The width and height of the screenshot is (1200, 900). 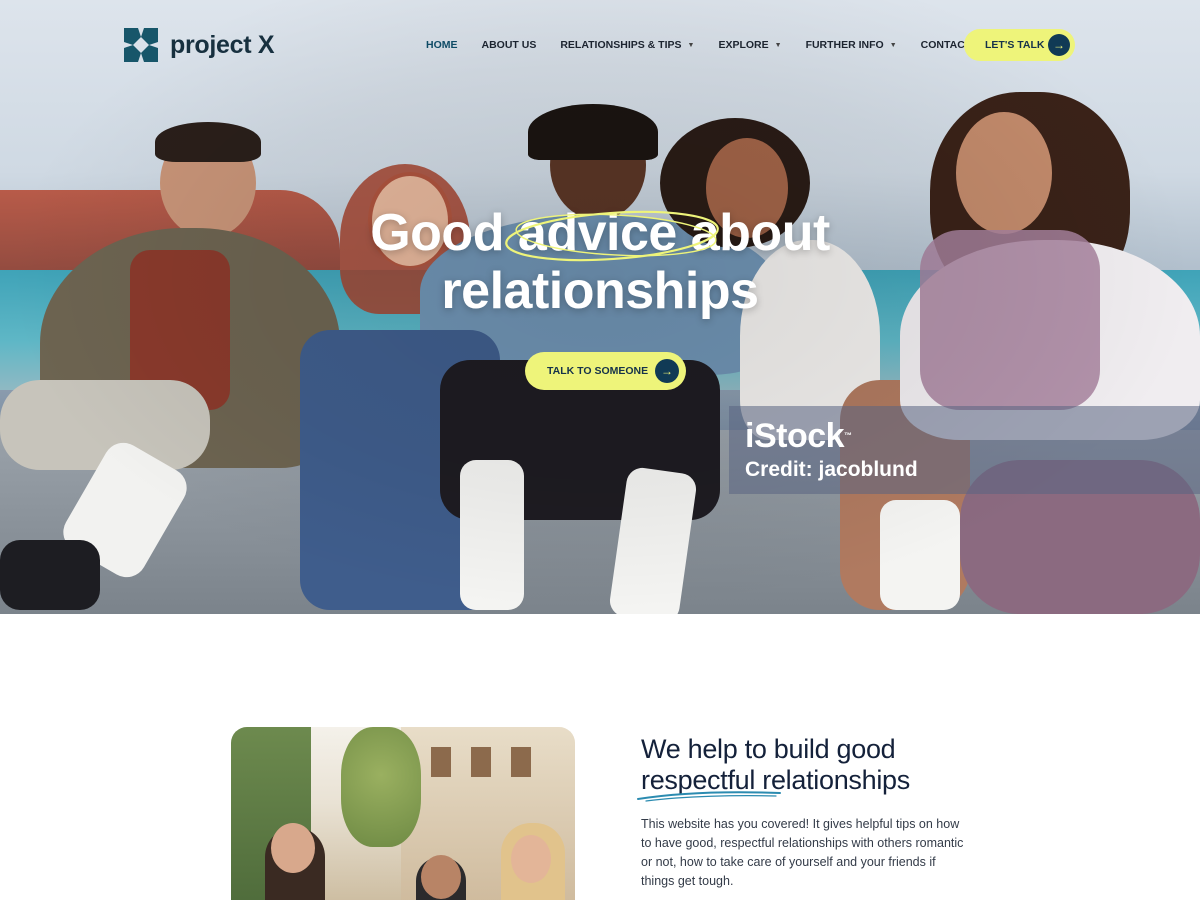 What do you see at coordinates (795, 436) in the screenshot?
I see `watermark-brand-text: iStock` at bounding box center [795, 436].